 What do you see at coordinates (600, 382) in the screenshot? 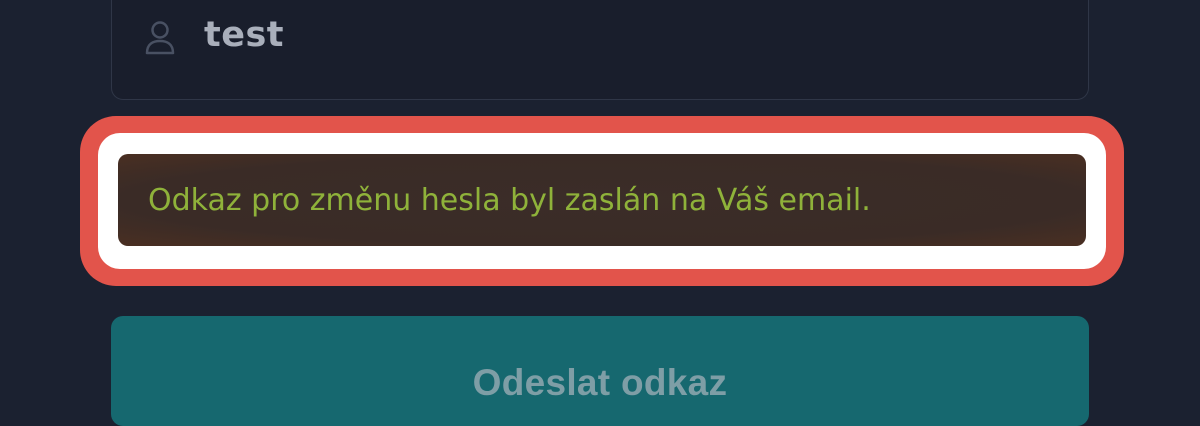
I see `send-link-button-label: Odeslat odkaz` at bounding box center [600, 382].